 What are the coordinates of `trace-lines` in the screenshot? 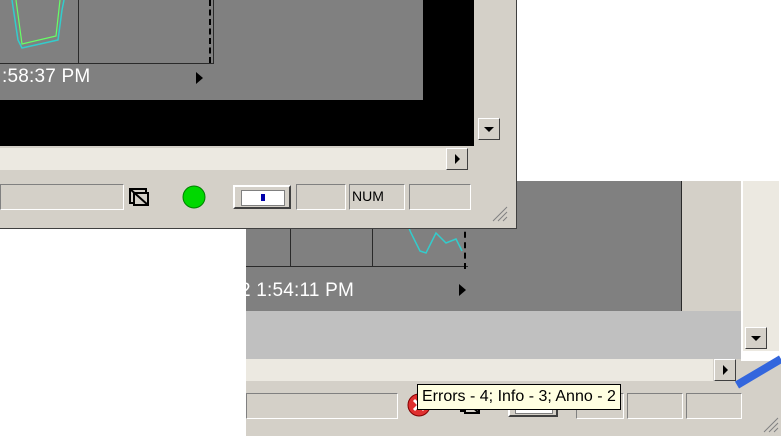 It's located at (38, 24).